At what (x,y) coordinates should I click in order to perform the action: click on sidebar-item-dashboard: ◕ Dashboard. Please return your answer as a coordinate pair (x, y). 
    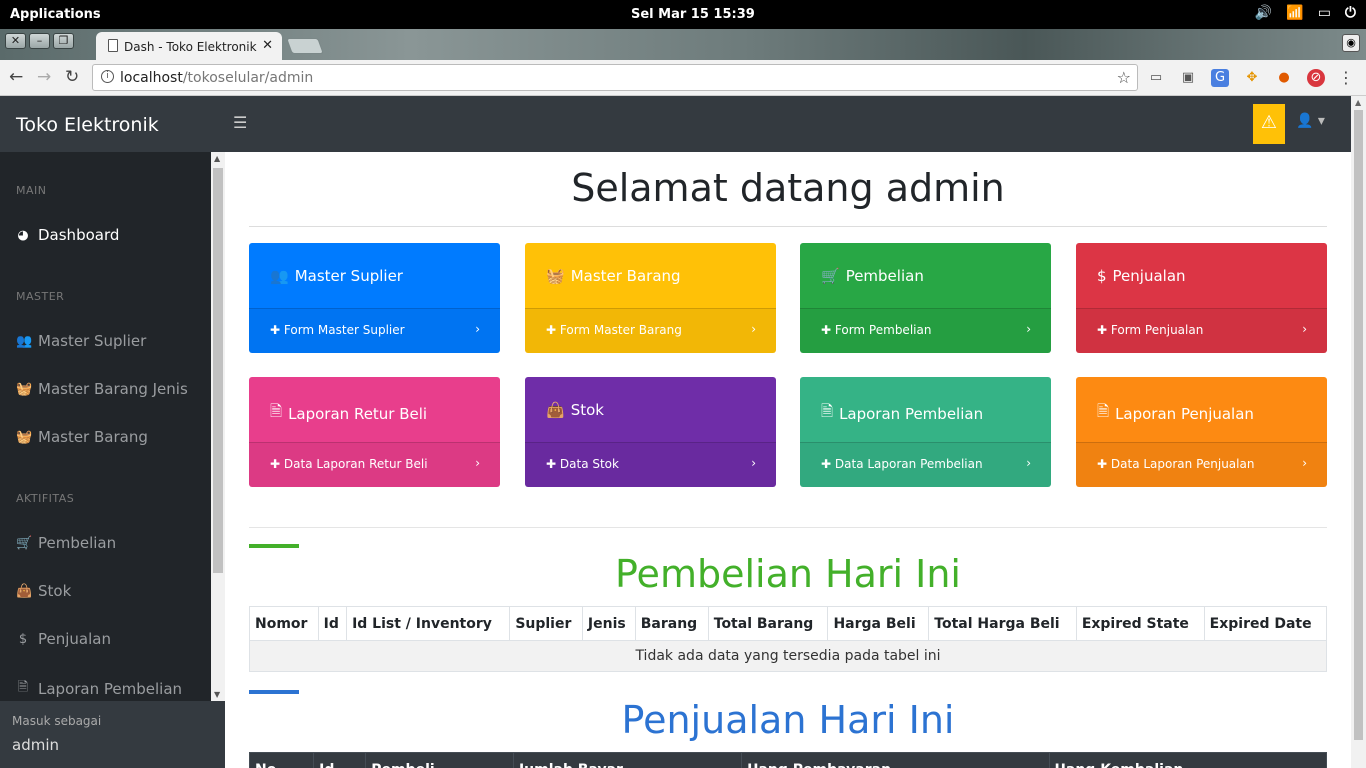
    Looking at the image, I should click on (67, 235).